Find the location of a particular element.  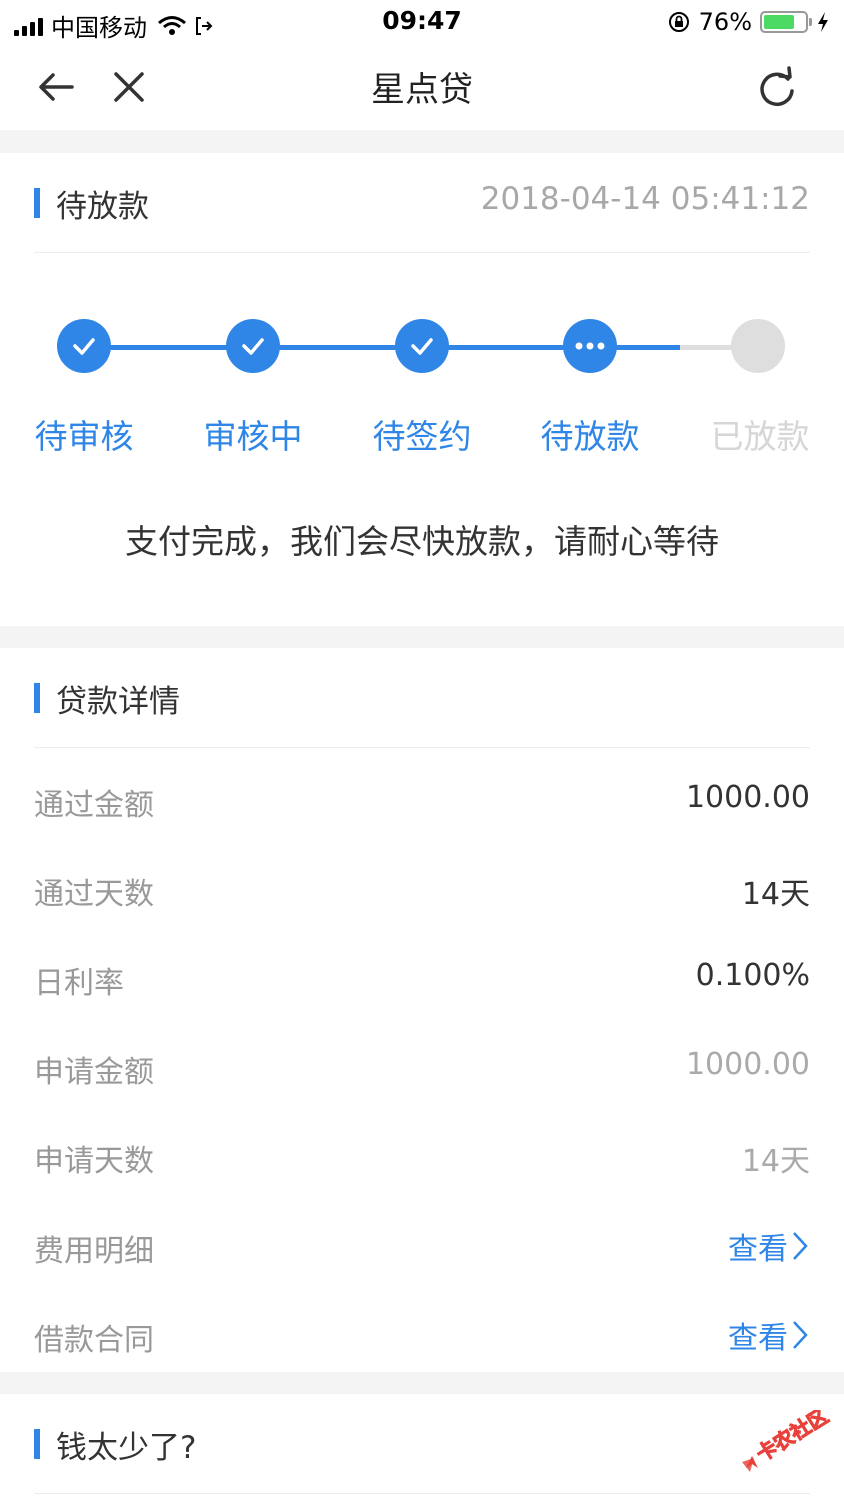

row-label: 日利率 is located at coordinates (79, 983).